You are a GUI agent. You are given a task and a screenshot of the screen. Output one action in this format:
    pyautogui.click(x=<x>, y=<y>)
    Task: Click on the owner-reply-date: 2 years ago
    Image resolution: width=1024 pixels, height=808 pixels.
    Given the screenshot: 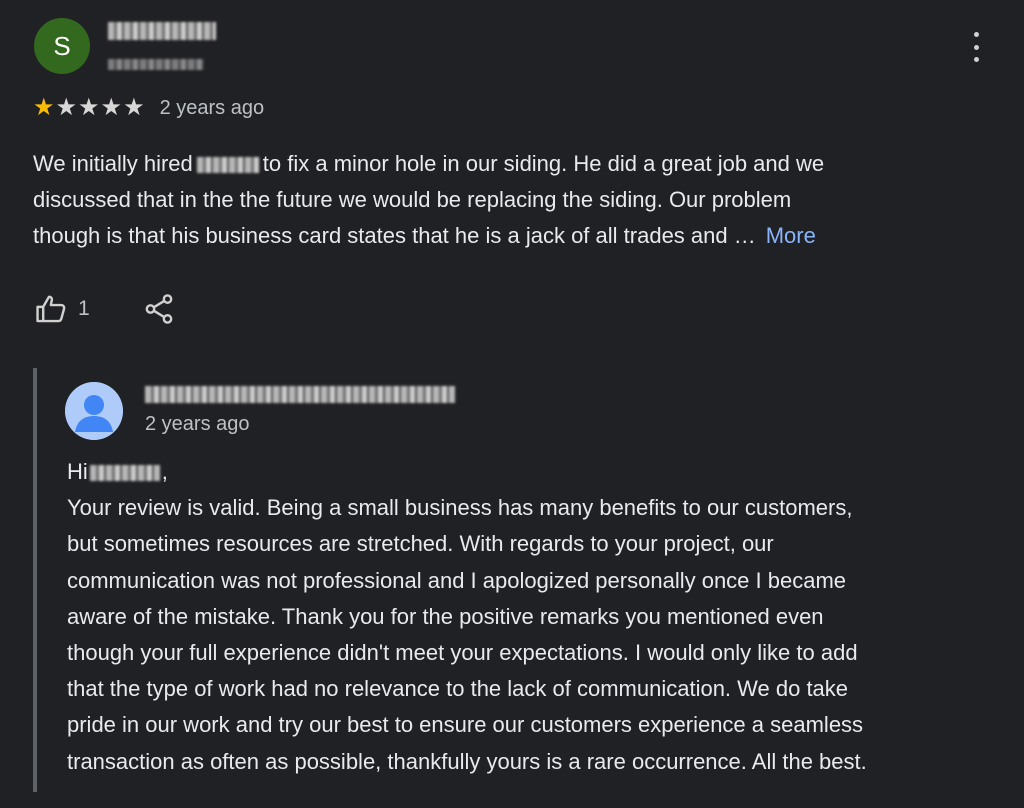 What is the action you would take?
    pyautogui.click(x=197, y=424)
    